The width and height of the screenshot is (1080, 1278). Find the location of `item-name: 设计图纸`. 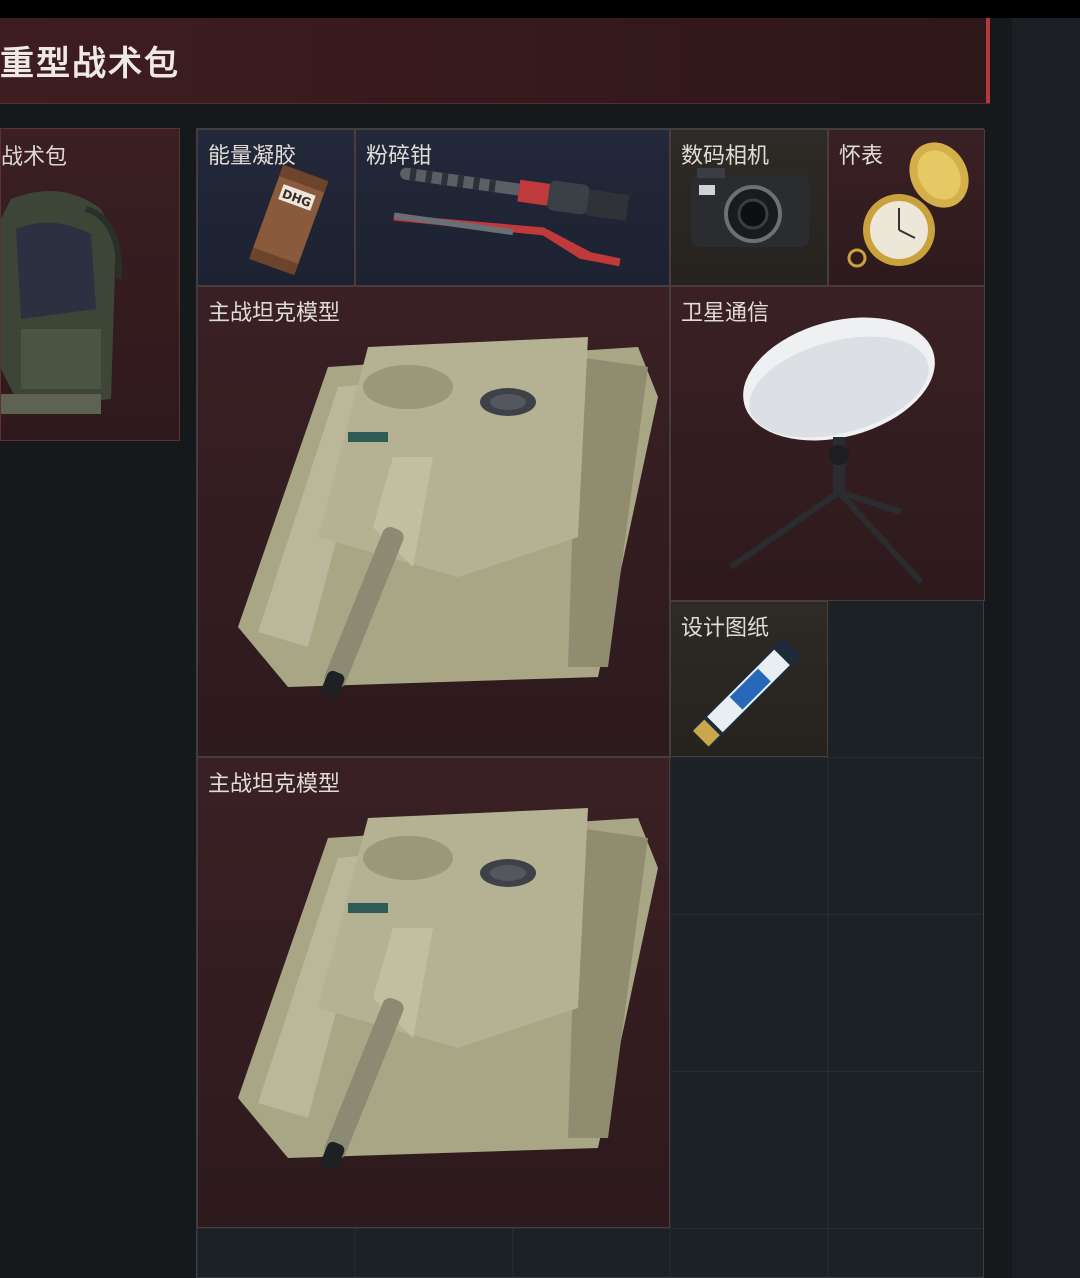

item-name: 设计图纸 is located at coordinates (725, 628).